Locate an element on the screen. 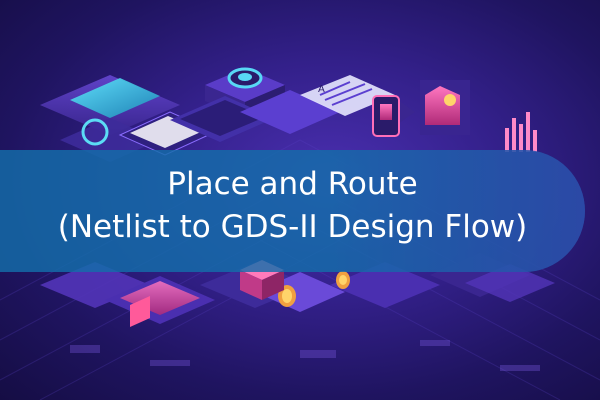  banner-title-line-1: Place and Route is located at coordinates (292, 184).